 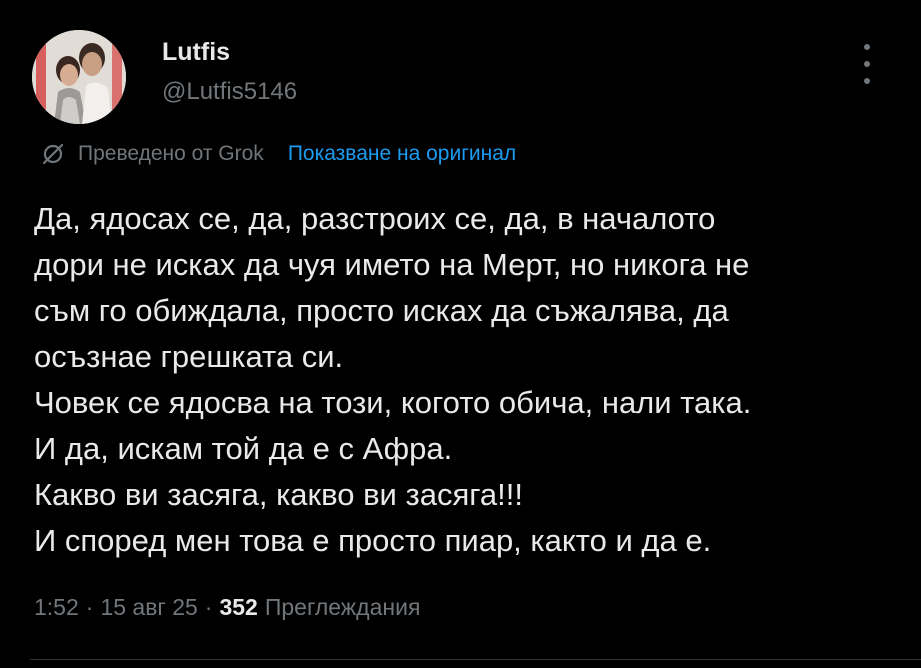 I want to click on tweet-line: И да, искам той да е с Афра., so click(x=243, y=448).